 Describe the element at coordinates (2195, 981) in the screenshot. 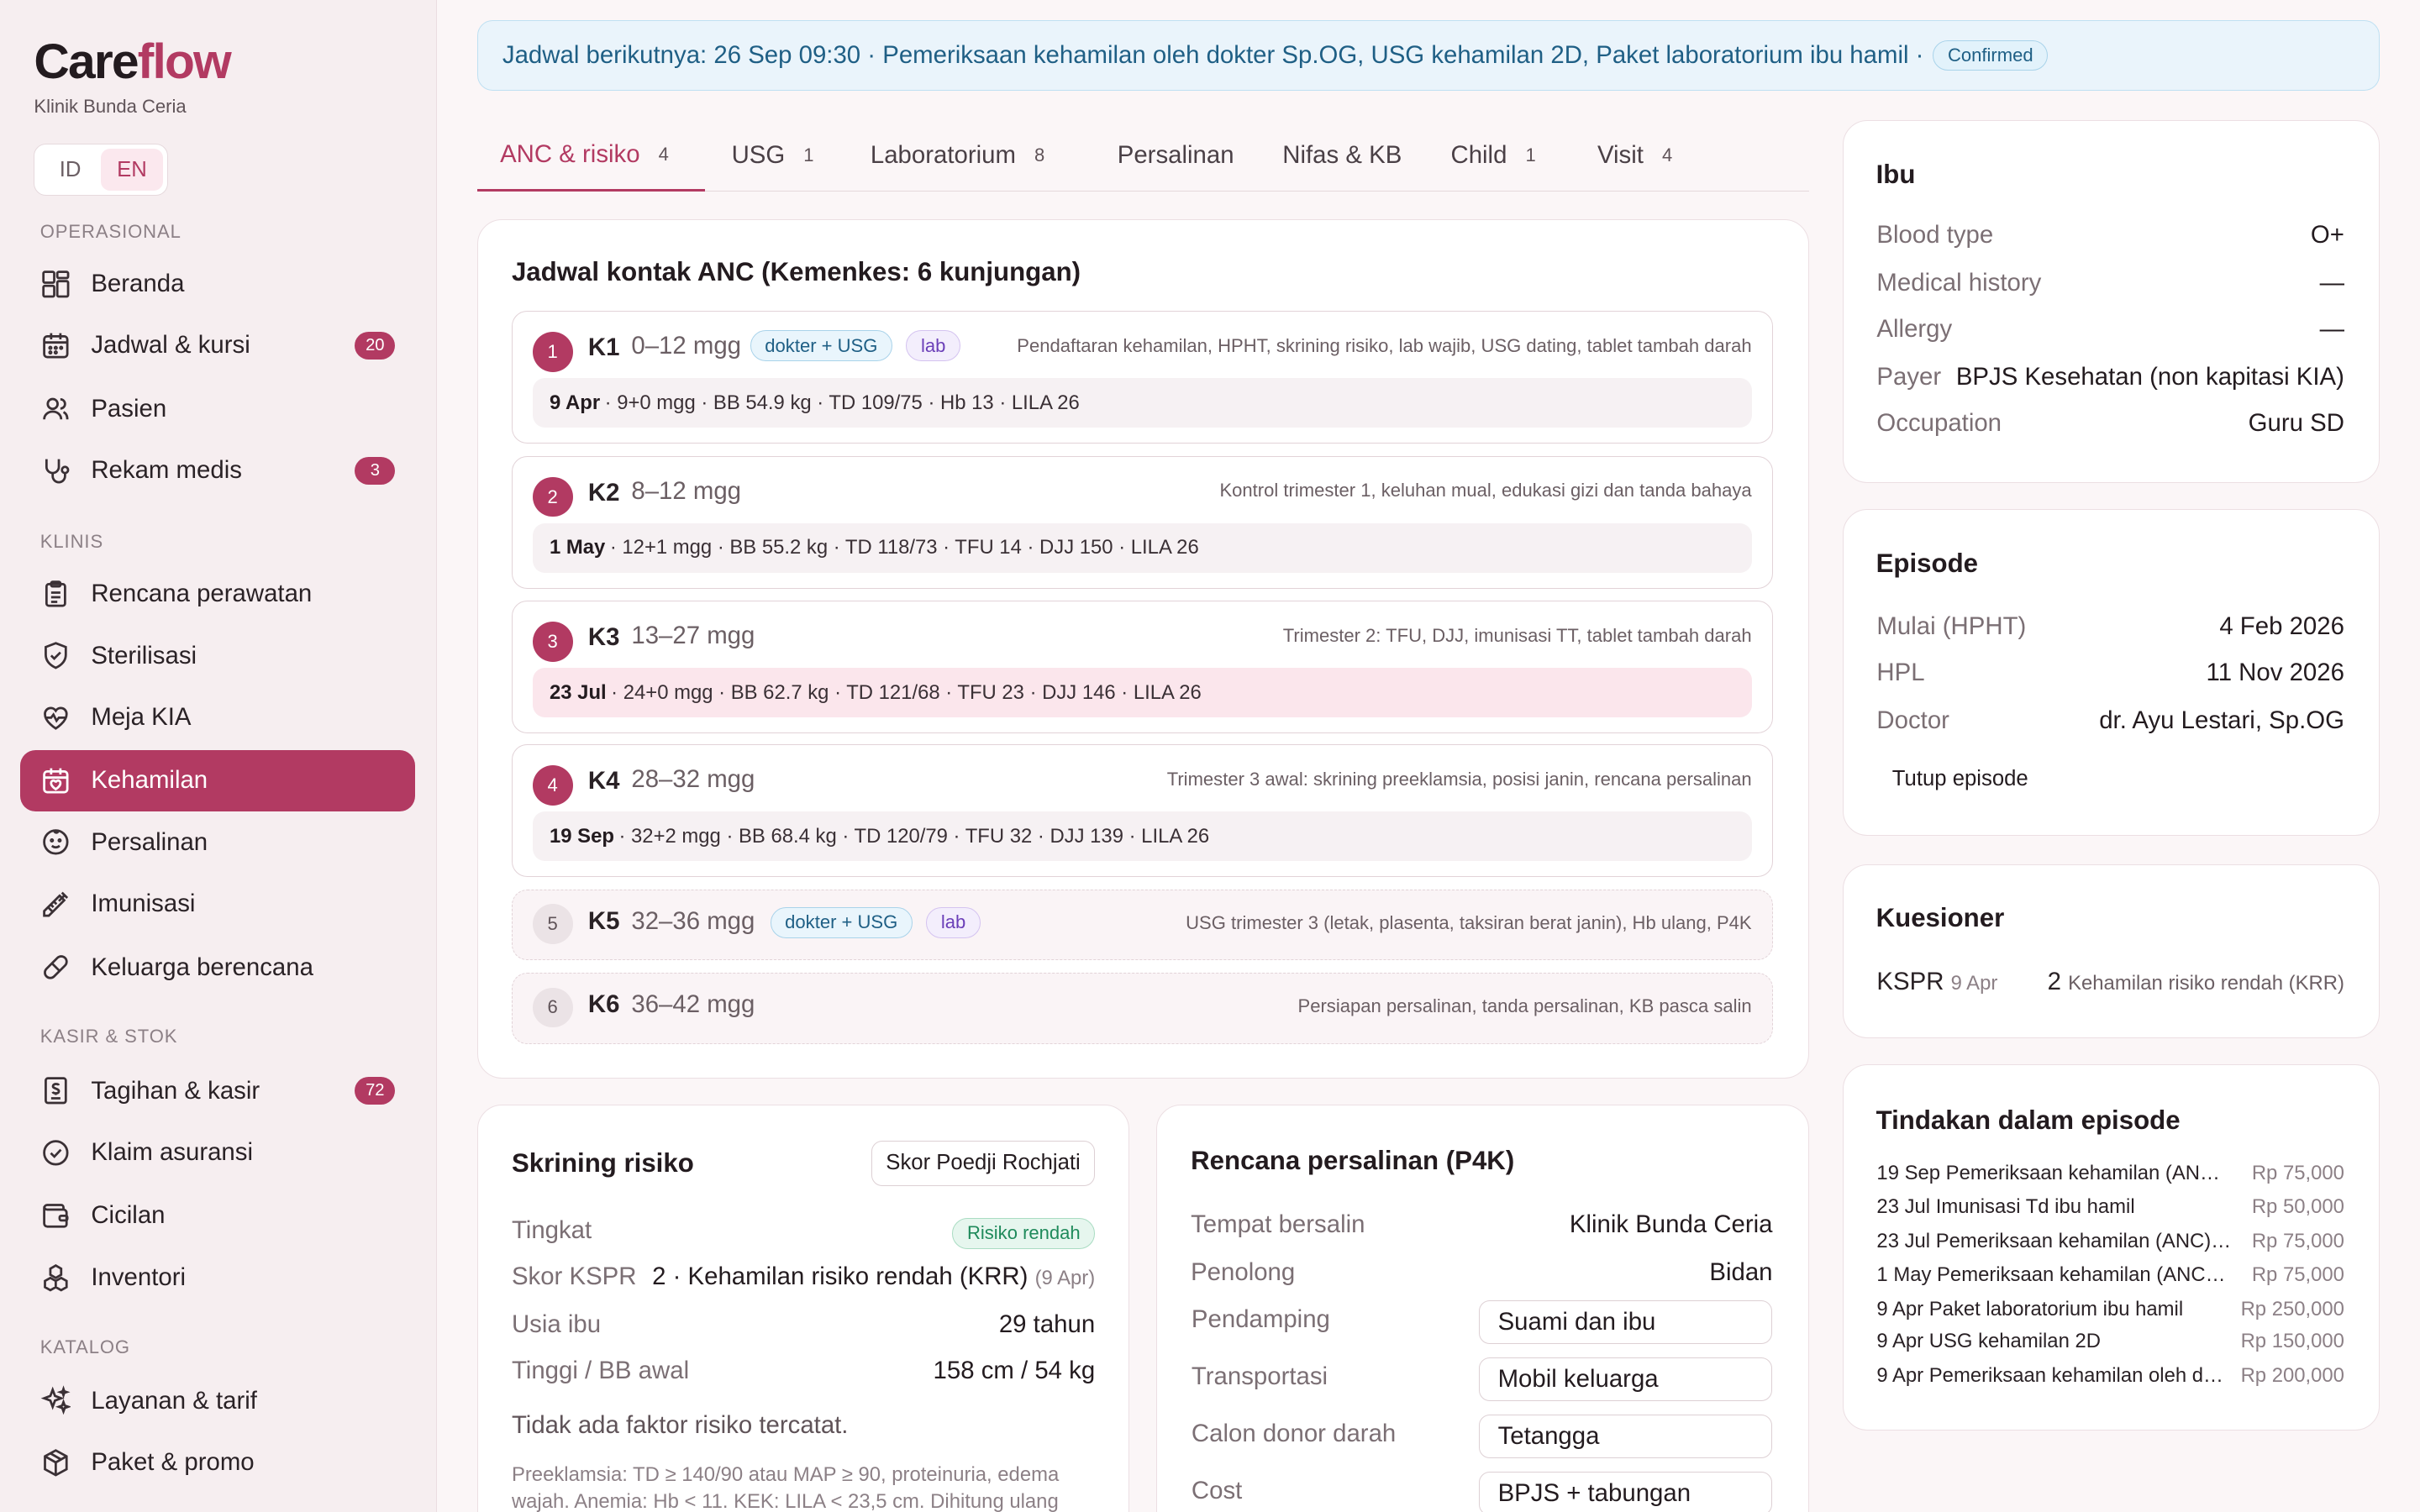

I see `kspr-result: 2 Kehamilan risiko rendah (KRR)` at that location.